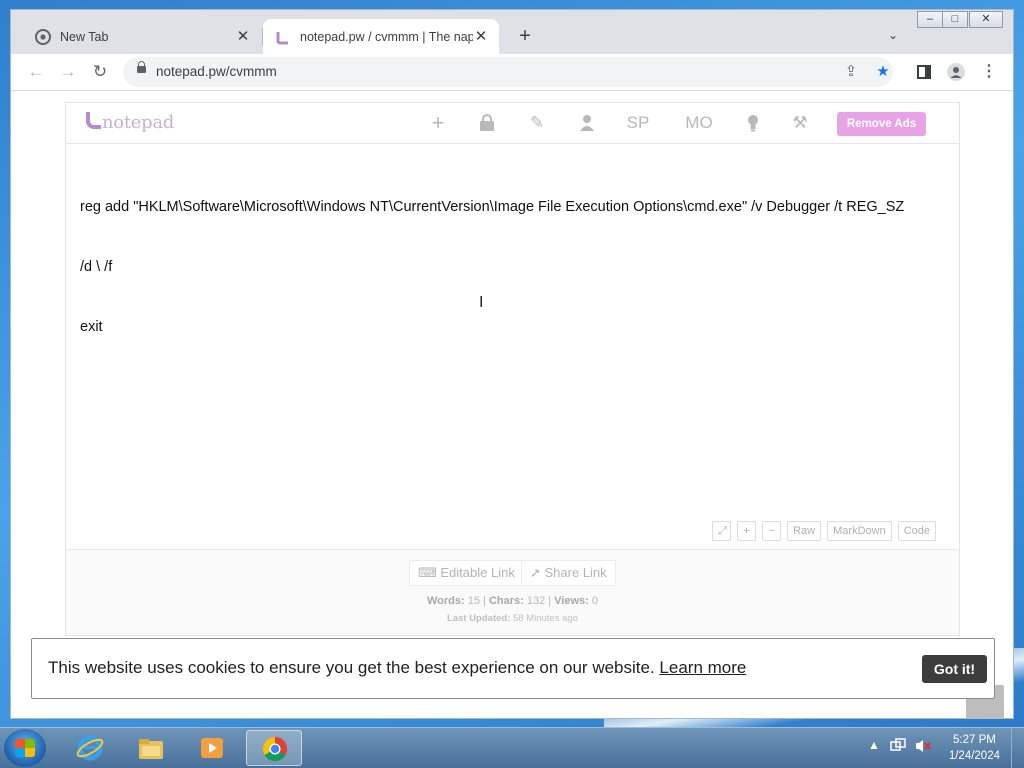  Describe the element at coordinates (898, 747) in the screenshot. I see `network-icon` at that location.